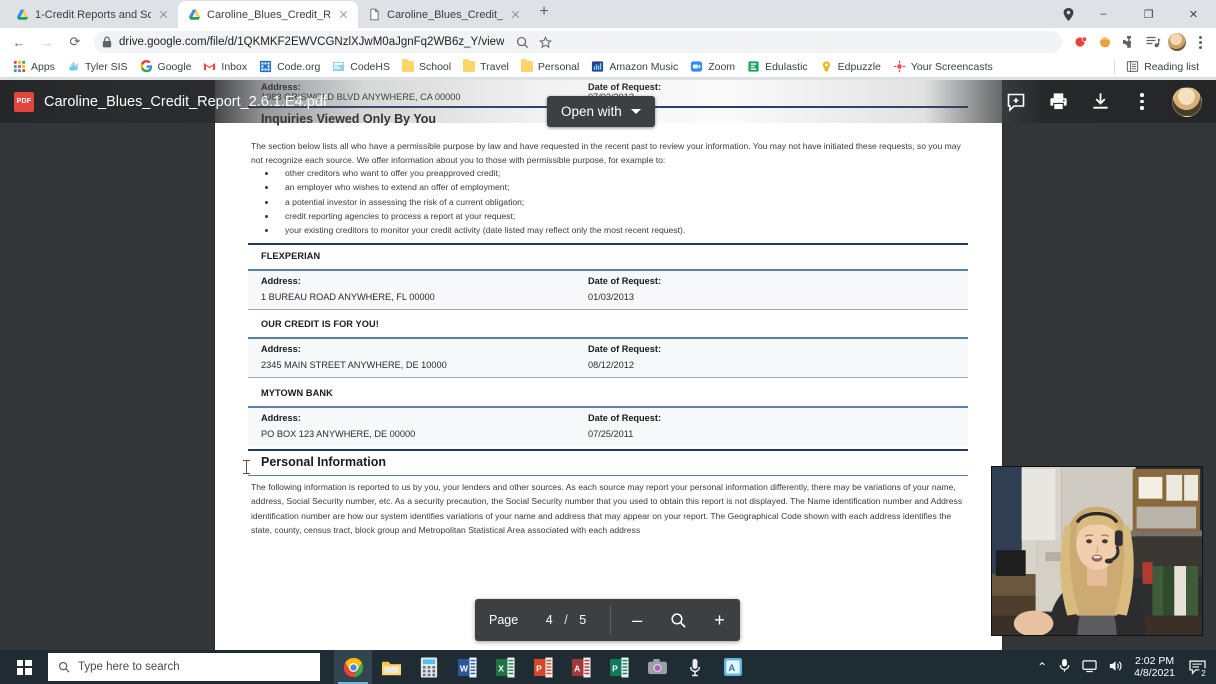 The image size is (1216, 684). What do you see at coordinates (1129, 42) in the screenshot?
I see `extensions-puzzle-icon` at bounding box center [1129, 42].